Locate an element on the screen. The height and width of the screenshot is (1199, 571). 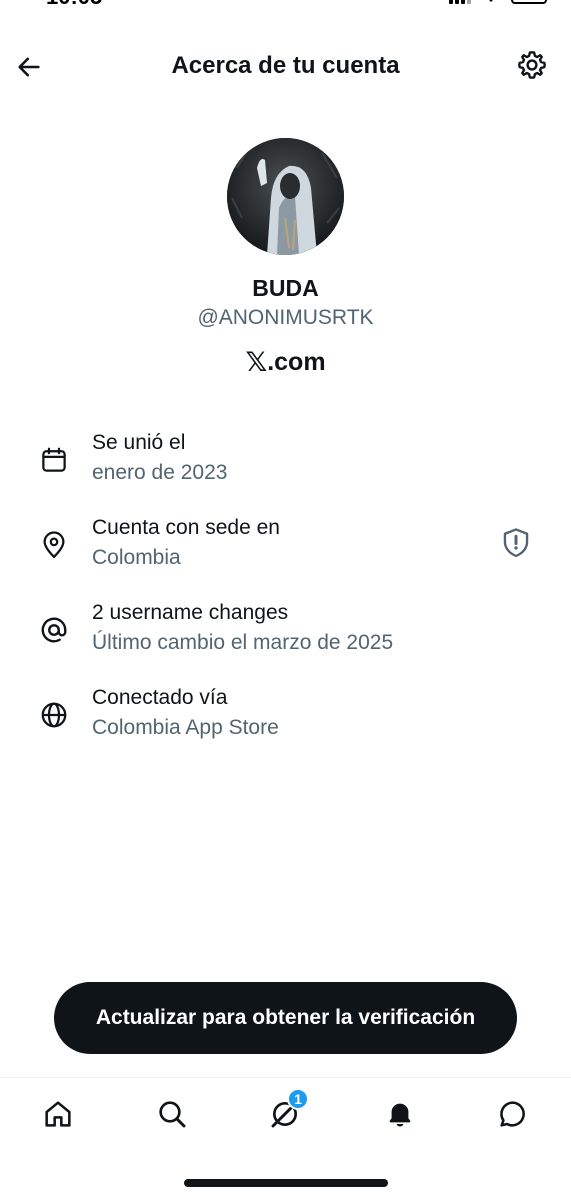
nav-grok: 1 is located at coordinates (287, 1111).